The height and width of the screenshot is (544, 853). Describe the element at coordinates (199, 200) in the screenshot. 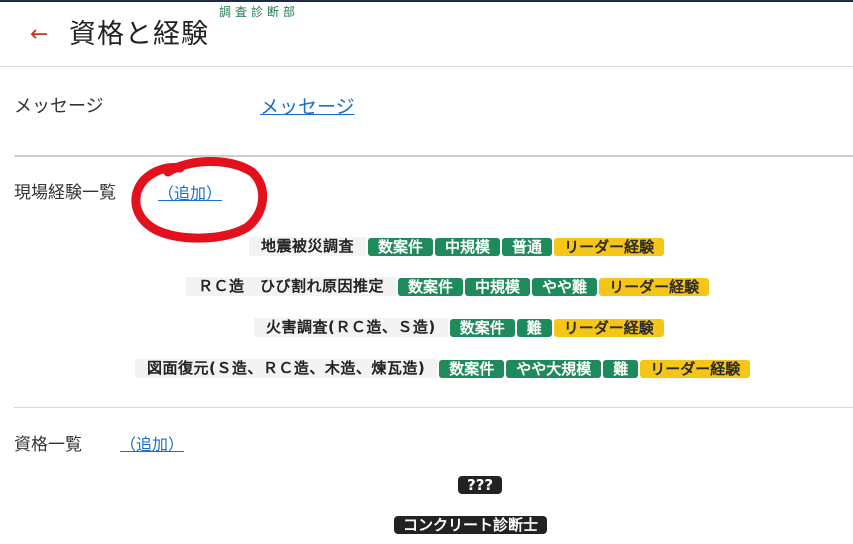

I see `red-annotation-circle` at that location.